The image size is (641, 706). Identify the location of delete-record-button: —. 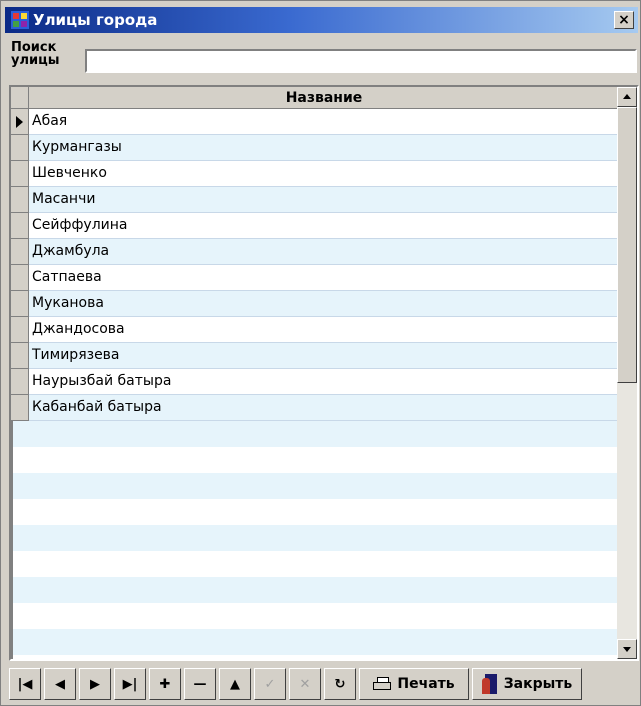
(200, 684).